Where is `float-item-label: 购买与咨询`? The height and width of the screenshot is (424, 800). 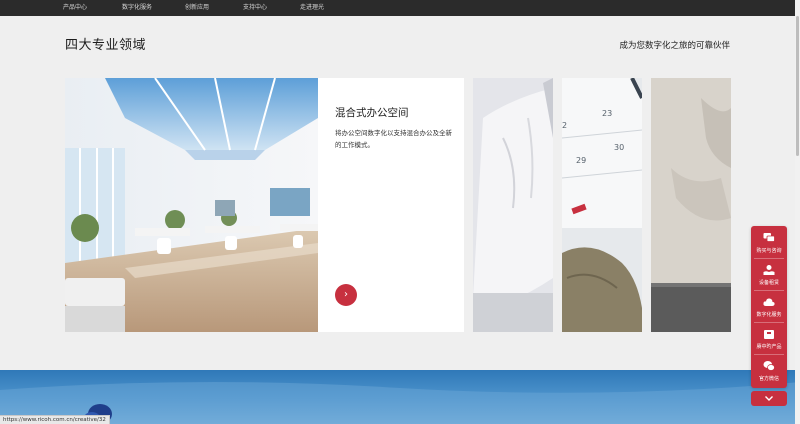
float-item-label: 购买与咨询 is located at coordinates (769, 251).